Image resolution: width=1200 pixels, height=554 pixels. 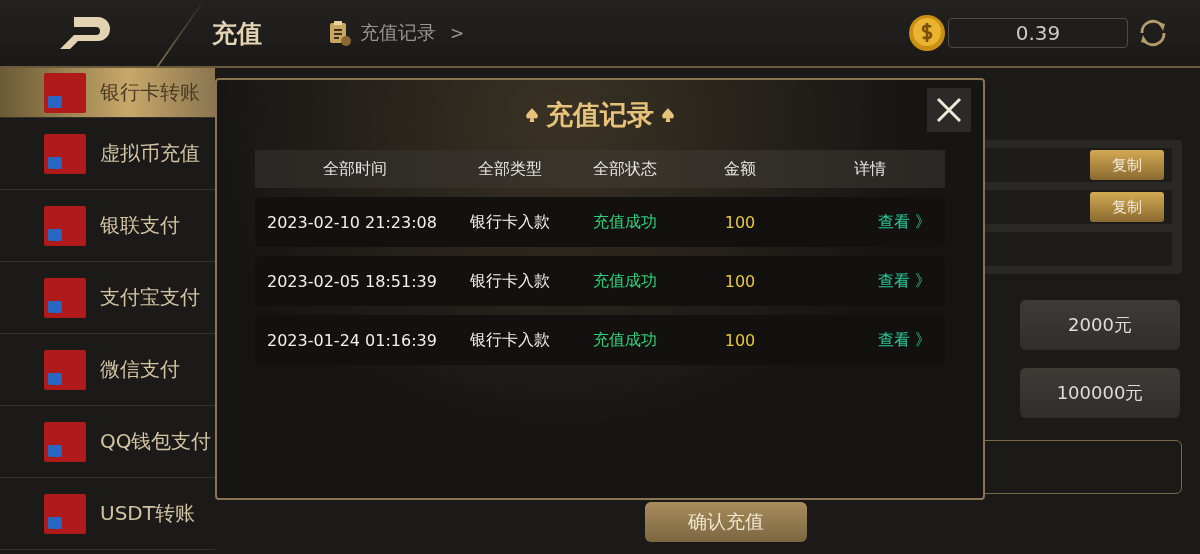 What do you see at coordinates (927, 33) in the screenshot?
I see `coin-icon` at bounding box center [927, 33].